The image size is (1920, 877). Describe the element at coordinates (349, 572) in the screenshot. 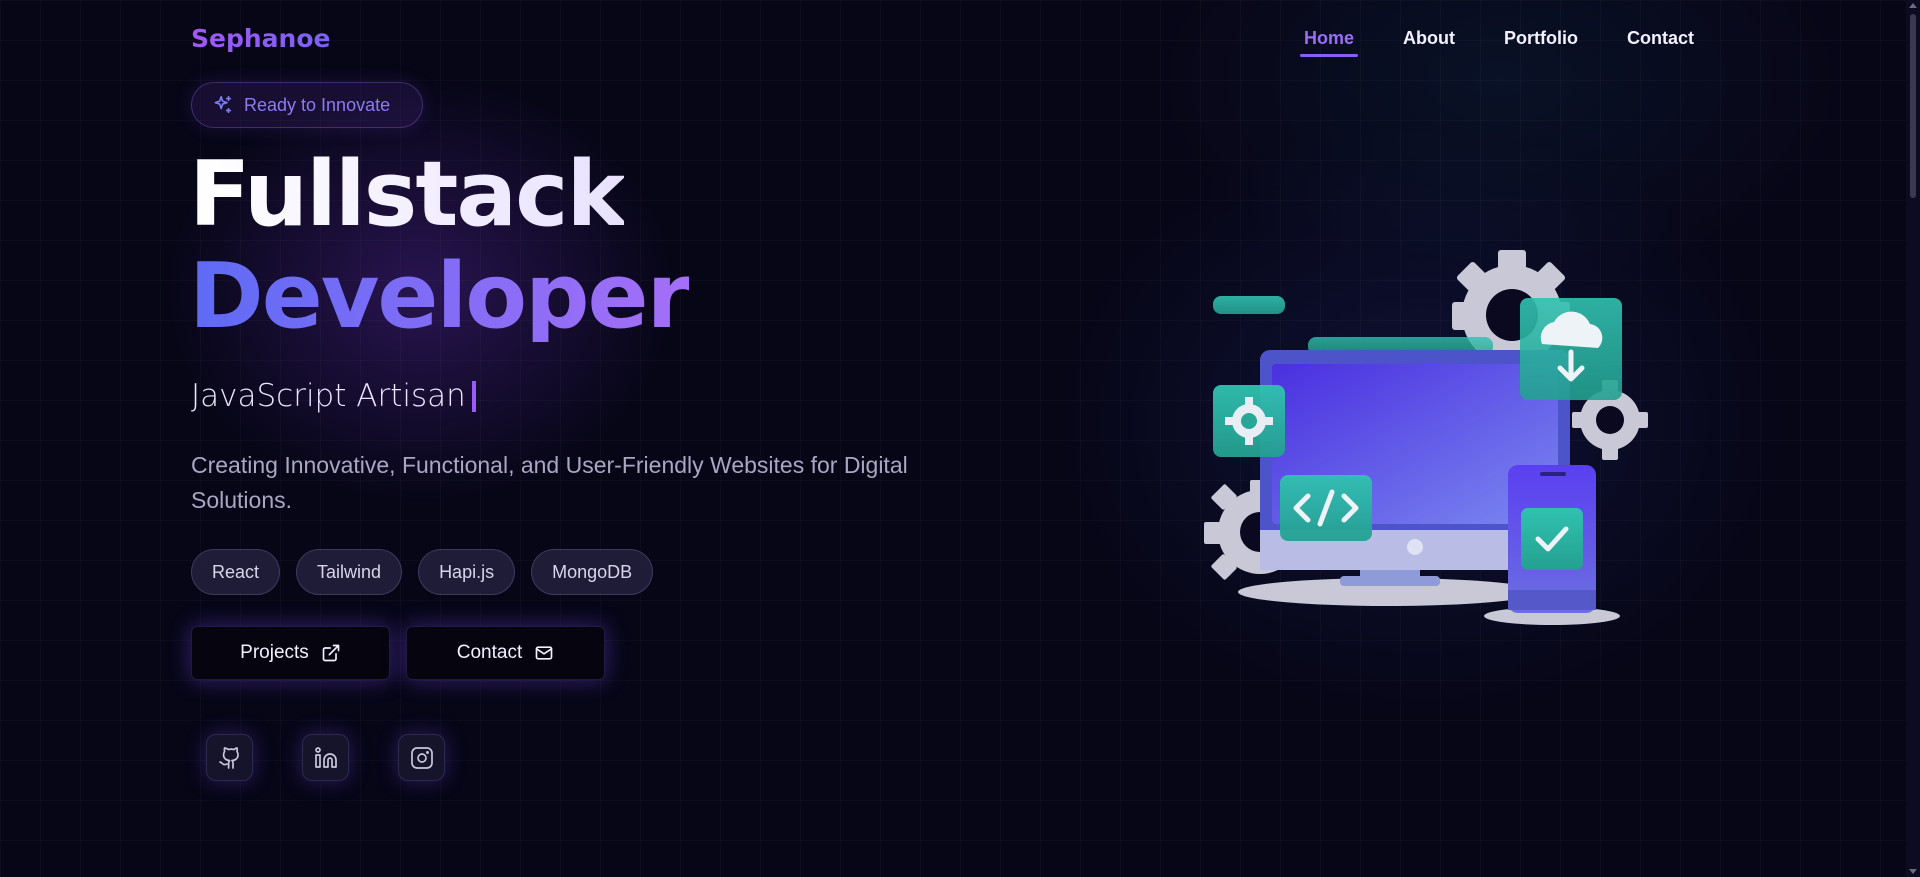

I see `tech-tag: Tailwind` at that location.